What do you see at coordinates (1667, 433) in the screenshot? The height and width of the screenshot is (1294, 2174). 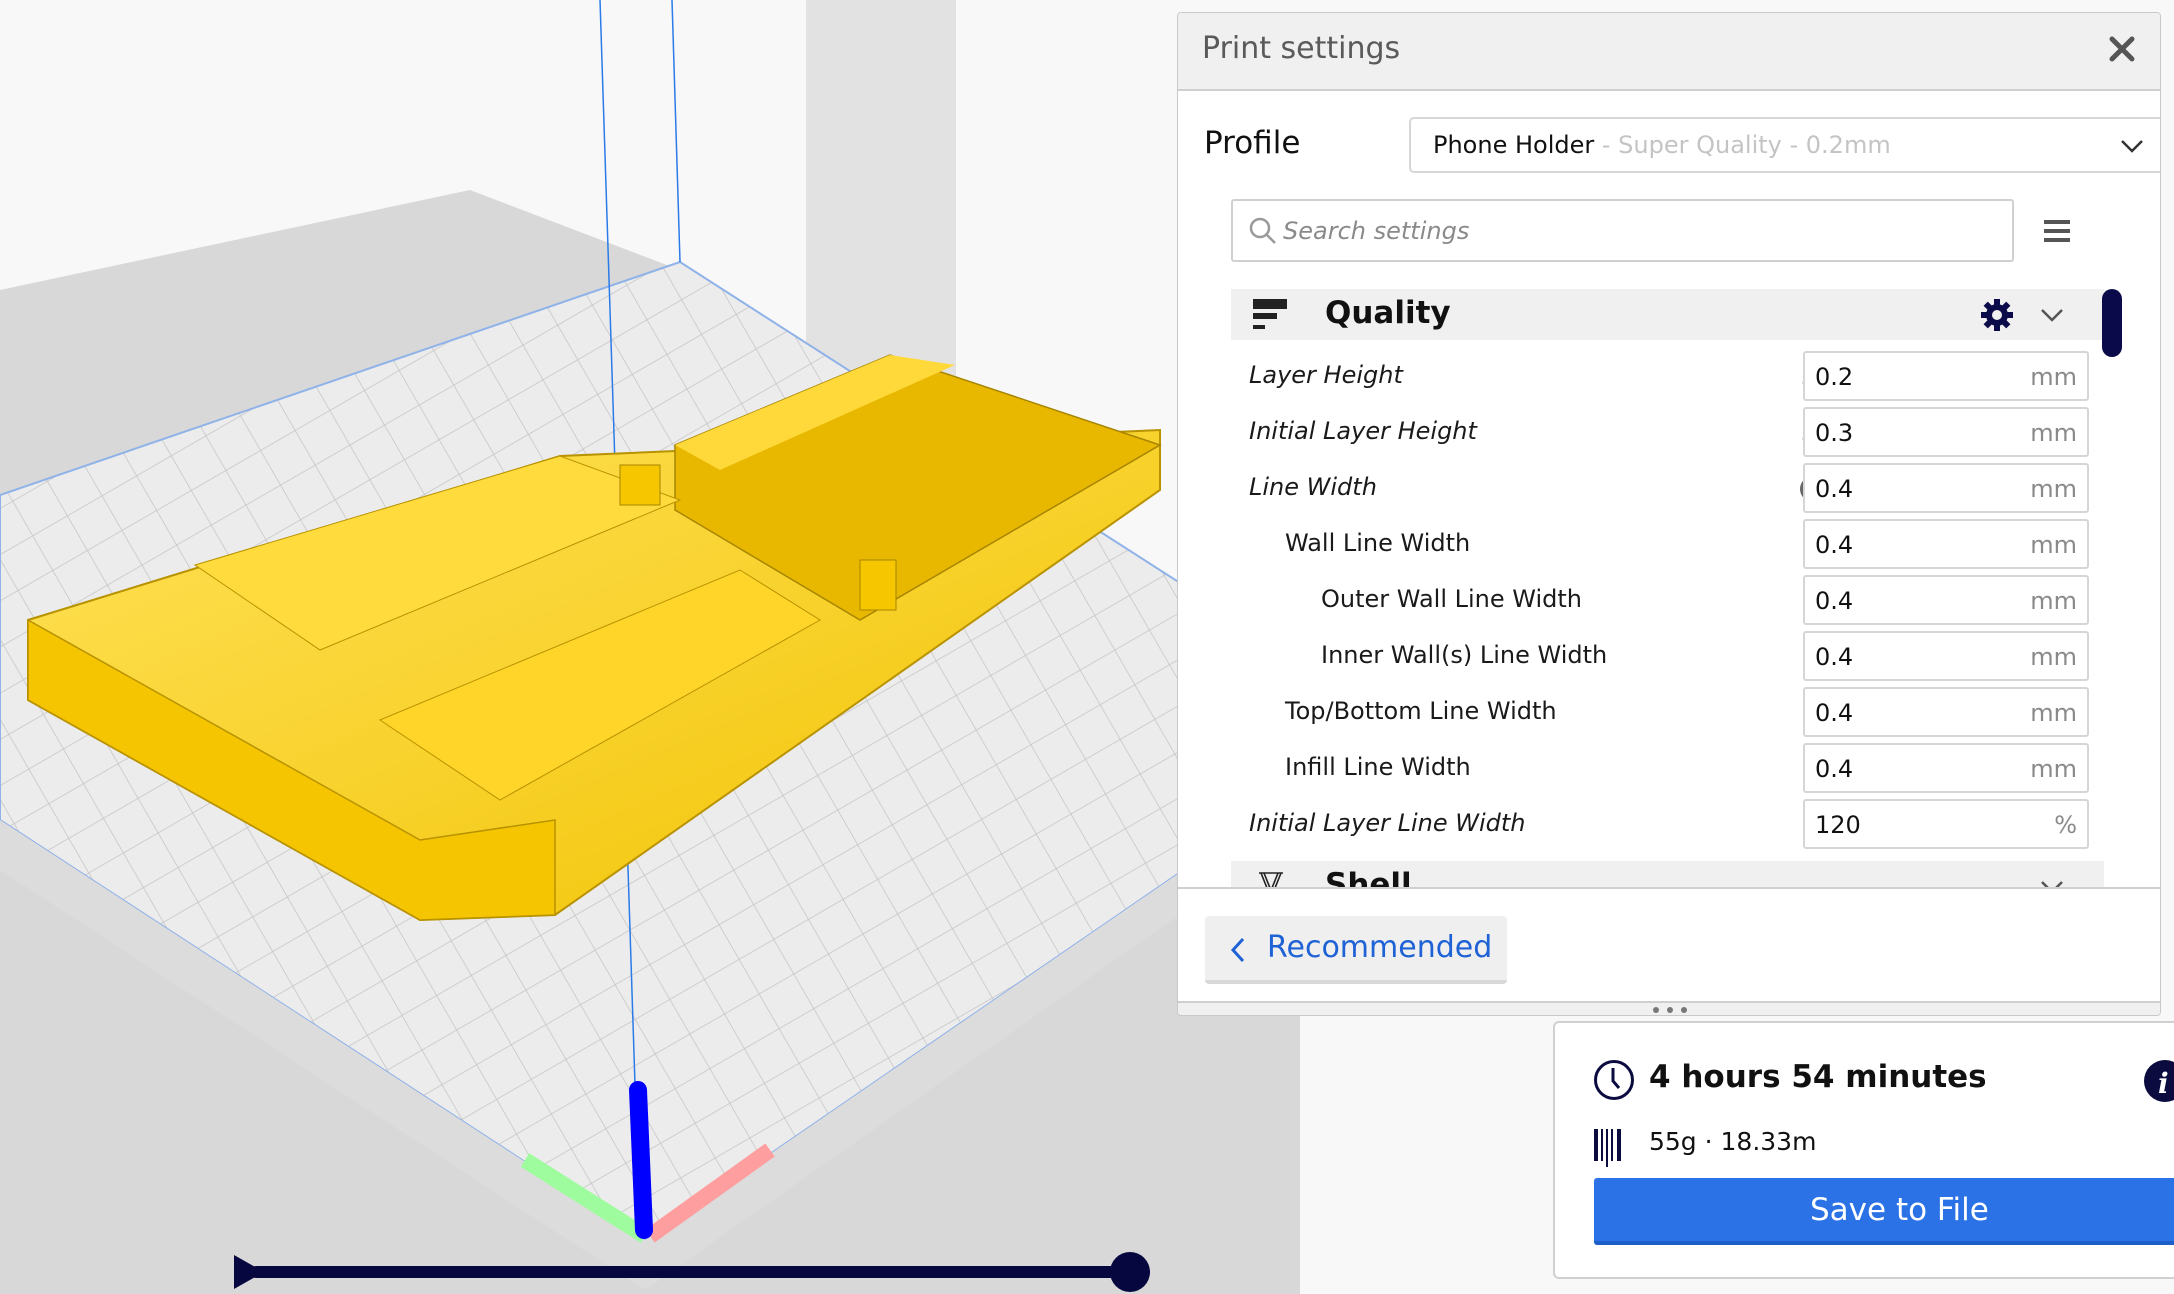 I see `setting-row-initial-layer-height: Initial Layer Height 0.3 mm` at bounding box center [1667, 433].